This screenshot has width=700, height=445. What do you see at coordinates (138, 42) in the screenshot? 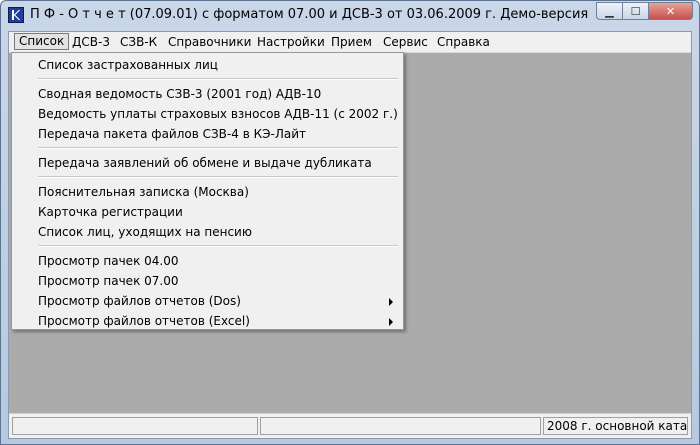
I see `menu-szvk: СЗВ-К` at bounding box center [138, 42].